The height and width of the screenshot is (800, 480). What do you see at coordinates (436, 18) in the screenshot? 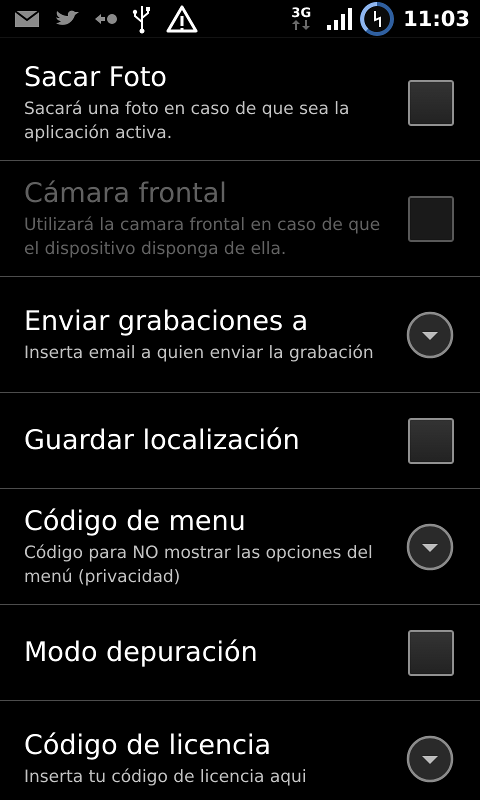
I see `clock: 11:03` at bounding box center [436, 18].